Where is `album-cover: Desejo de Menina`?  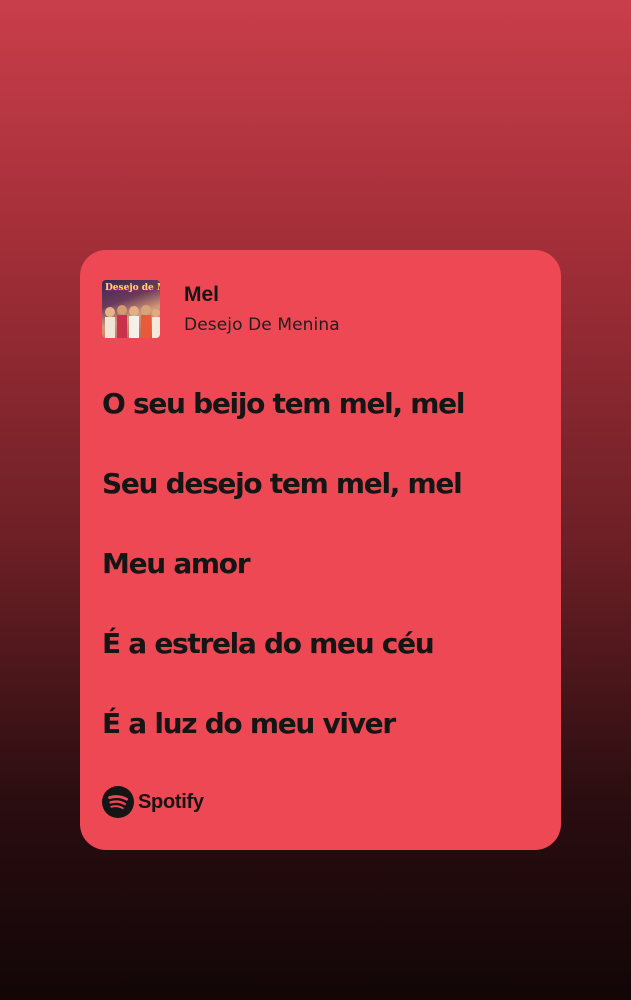
album-cover: Desejo de Menina is located at coordinates (131, 309).